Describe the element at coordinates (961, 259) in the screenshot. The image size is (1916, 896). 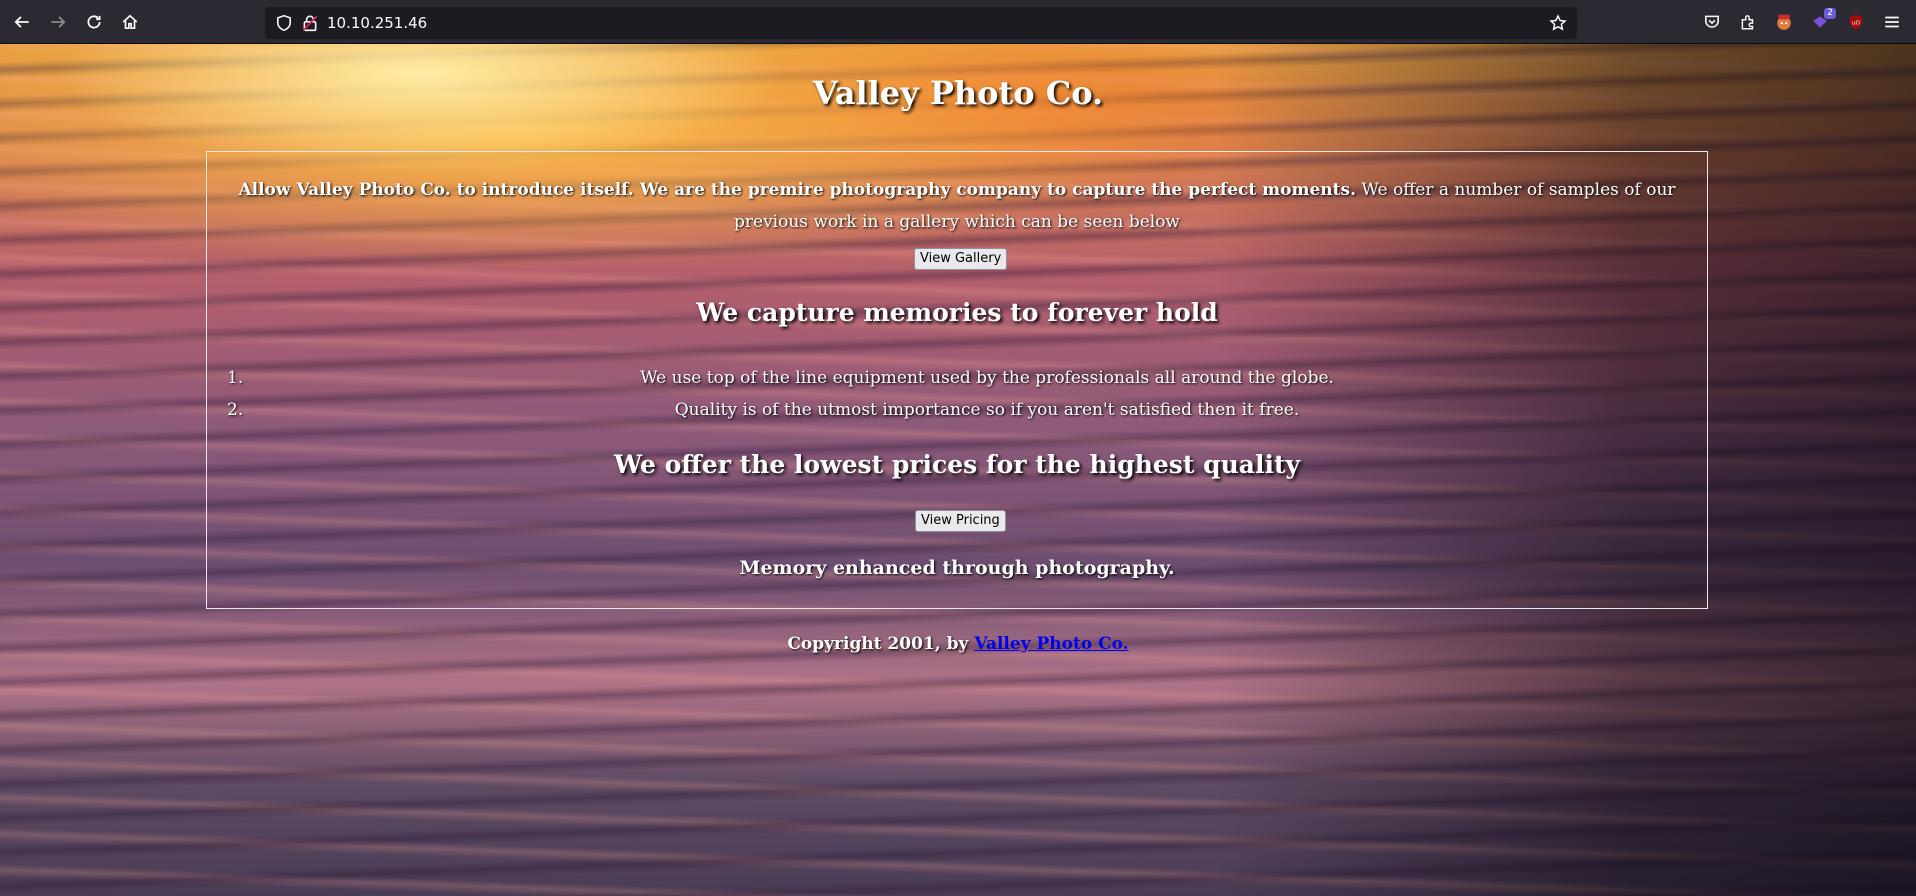
I see `view-gallery-button: View Gallery` at that location.